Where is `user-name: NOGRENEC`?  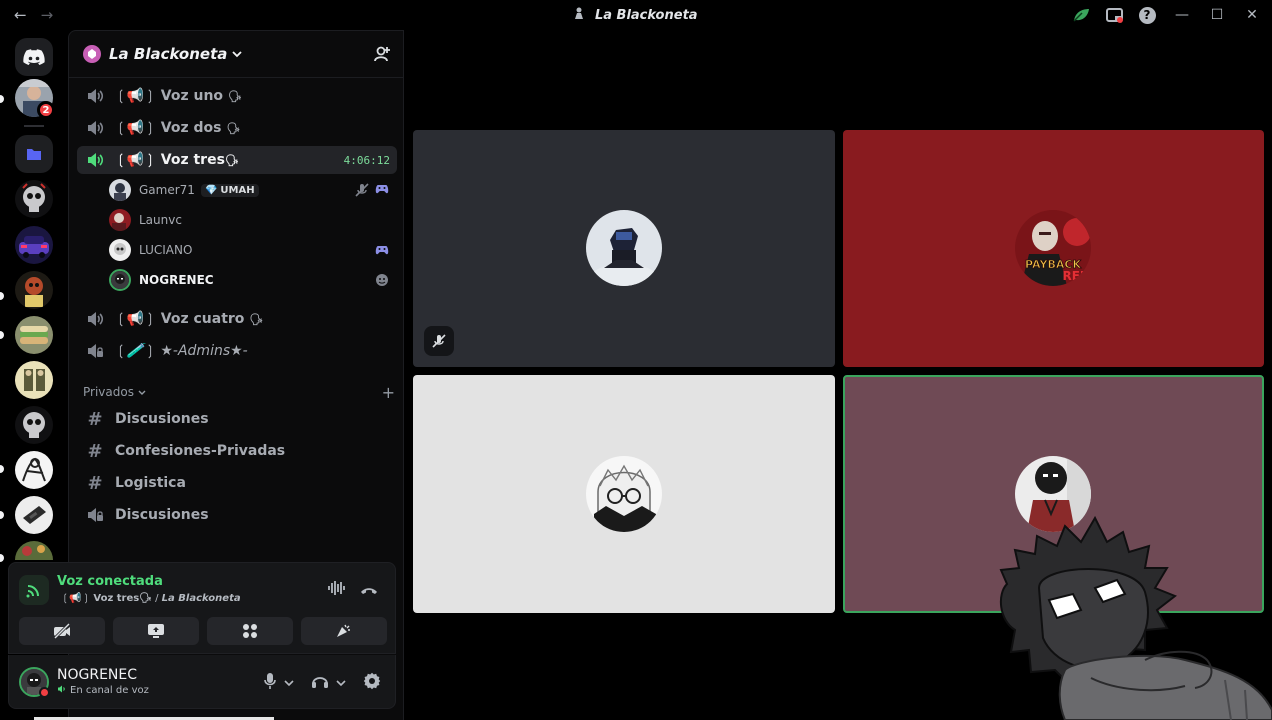
user-name: NOGRENEC is located at coordinates (97, 675).